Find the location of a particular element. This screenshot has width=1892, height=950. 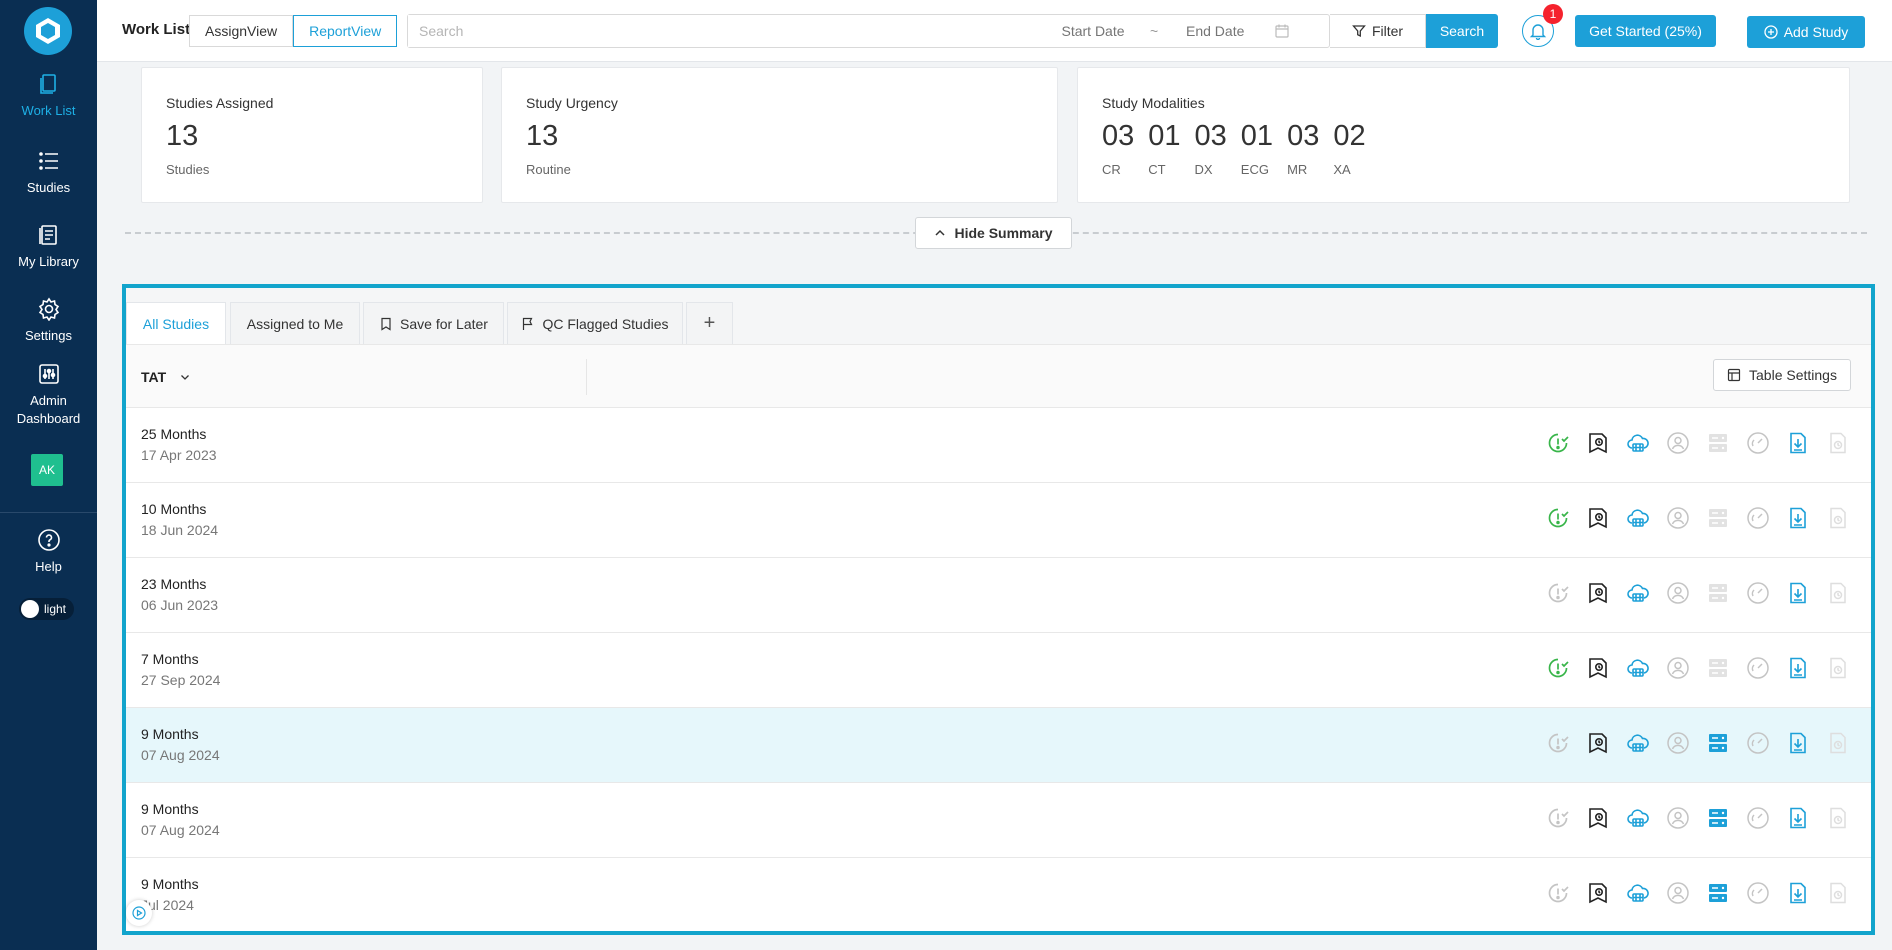

play-icon is located at coordinates (139, 913).